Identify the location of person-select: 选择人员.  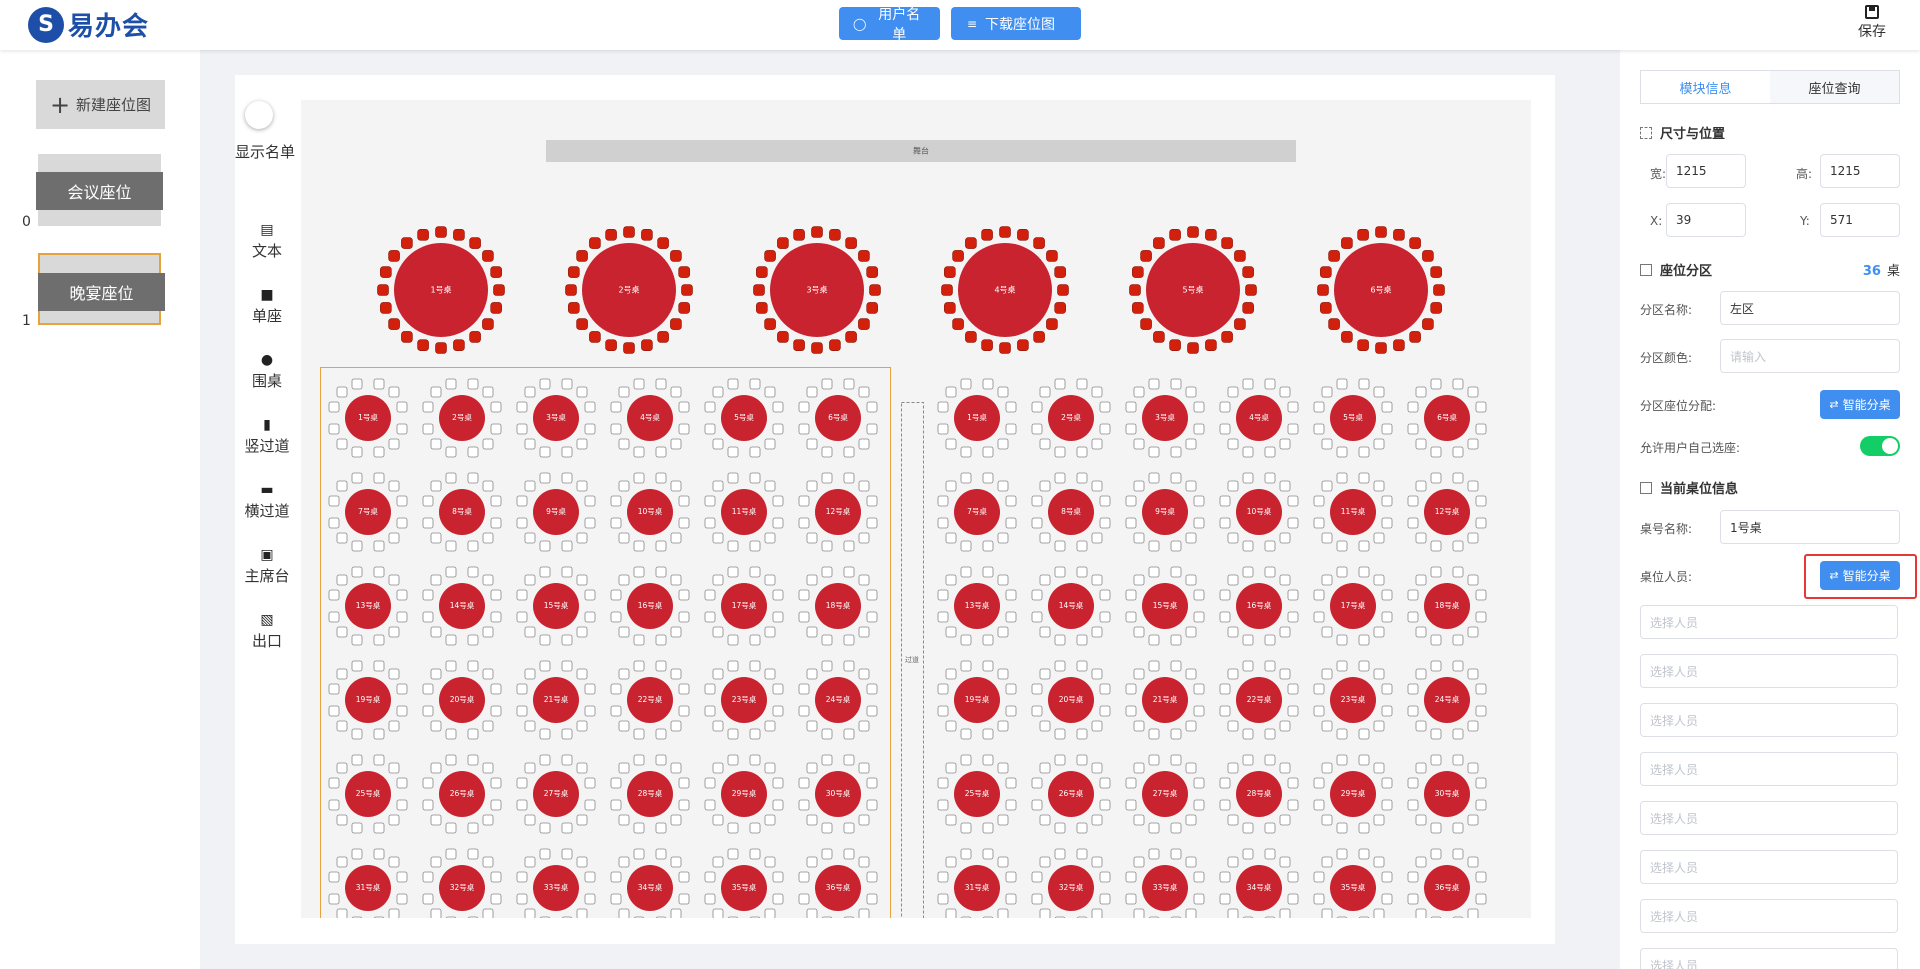
(1769, 720).